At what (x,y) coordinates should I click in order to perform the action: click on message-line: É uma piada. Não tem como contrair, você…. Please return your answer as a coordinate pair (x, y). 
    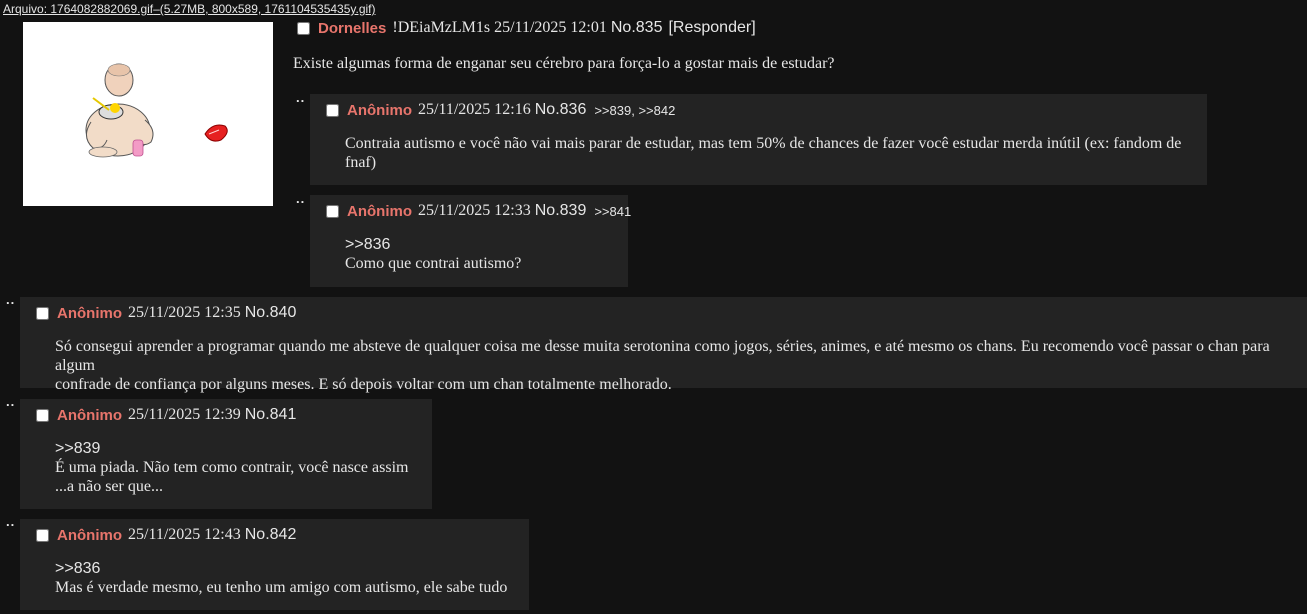
    Looking at the image, I should click on (232, 467).